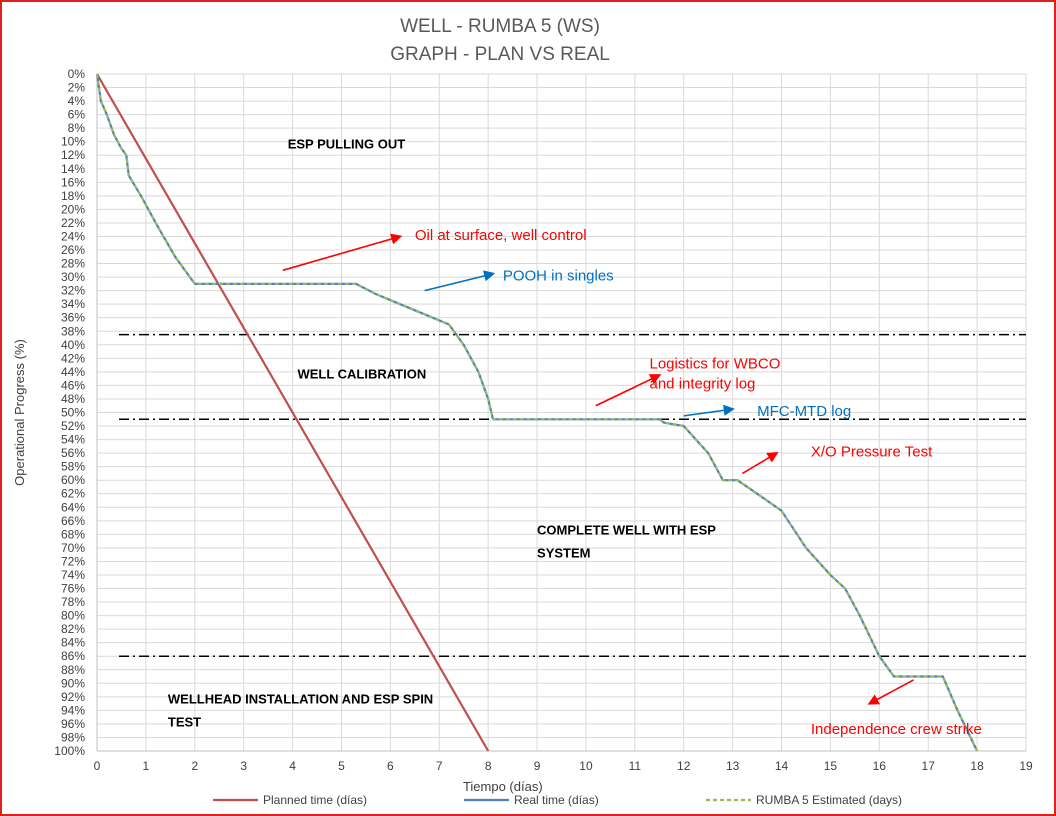 This screenshot has width=1056, height=816. Describe the element at coordinates (872, 452) in the screenshot. I see `annotation-text: X/O Pressure Test` at that location.